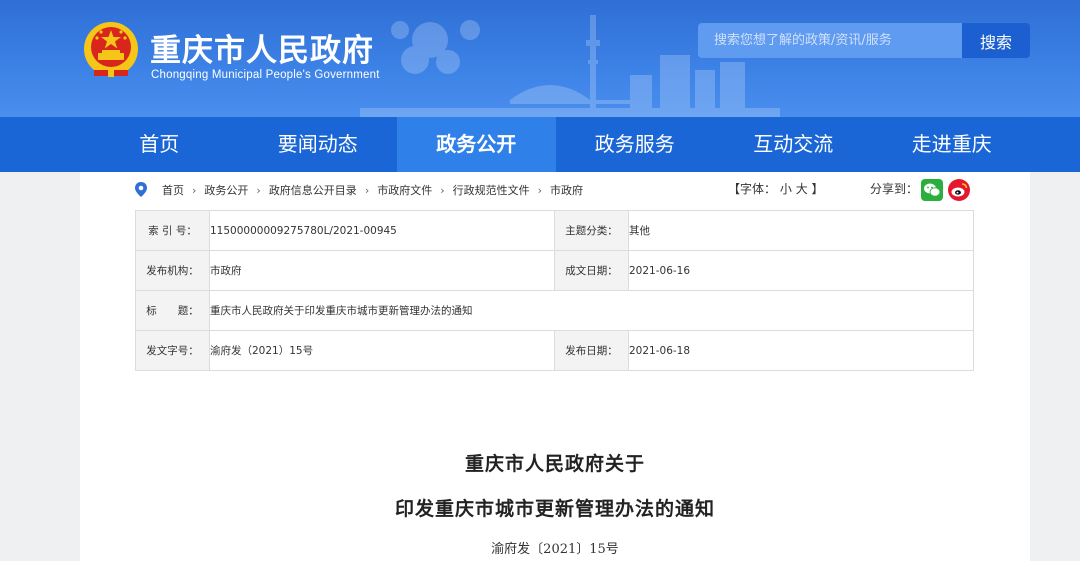 The image size is (1080, 561). Describe the element at coordinates (793, 144) in the screenshot. I see `nav-item-interaction: 互动交流` at that location.